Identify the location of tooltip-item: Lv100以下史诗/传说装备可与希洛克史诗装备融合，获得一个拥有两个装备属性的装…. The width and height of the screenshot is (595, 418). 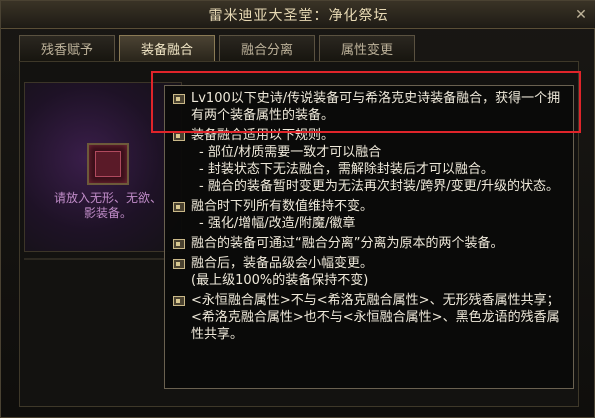
(368, 107).